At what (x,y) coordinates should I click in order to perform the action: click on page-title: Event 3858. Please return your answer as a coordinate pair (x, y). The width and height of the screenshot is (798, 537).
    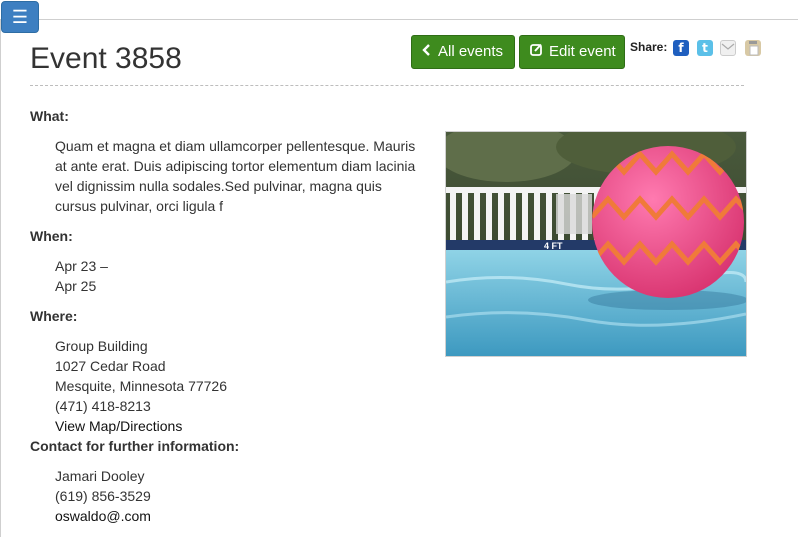
    Looking at the image, I should click on (106, 58).